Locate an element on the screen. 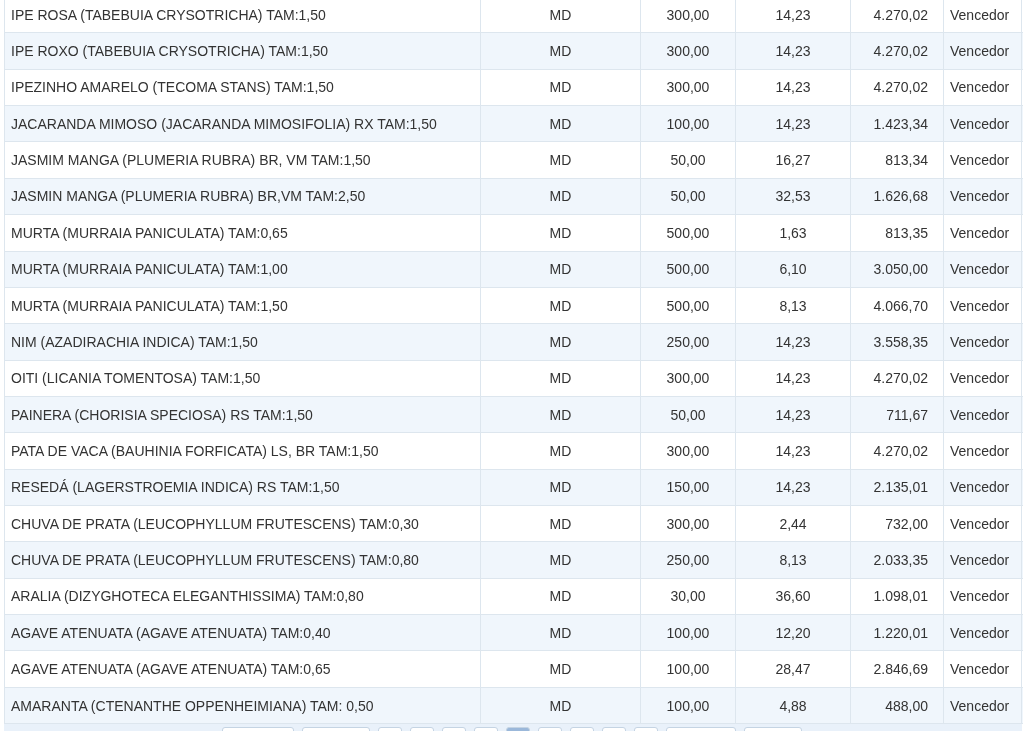  table-cell: JASMIM MANGA (PLUMERIA RUBRA) BR, VM TAM:1,50 is located at coordinates (243, 160).